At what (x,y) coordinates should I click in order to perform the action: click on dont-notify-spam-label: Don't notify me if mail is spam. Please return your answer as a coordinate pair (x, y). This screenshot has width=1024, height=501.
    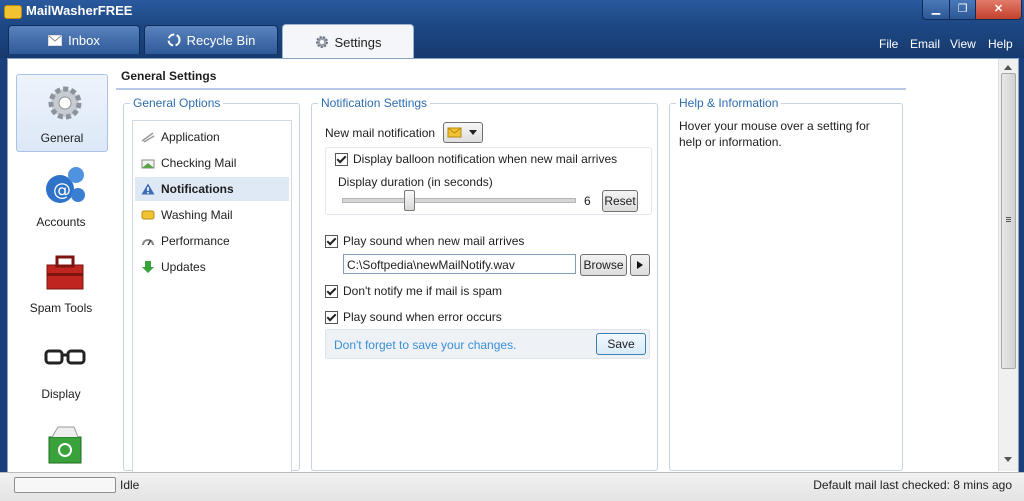
    Looking at the image, I should click on (423, 291).